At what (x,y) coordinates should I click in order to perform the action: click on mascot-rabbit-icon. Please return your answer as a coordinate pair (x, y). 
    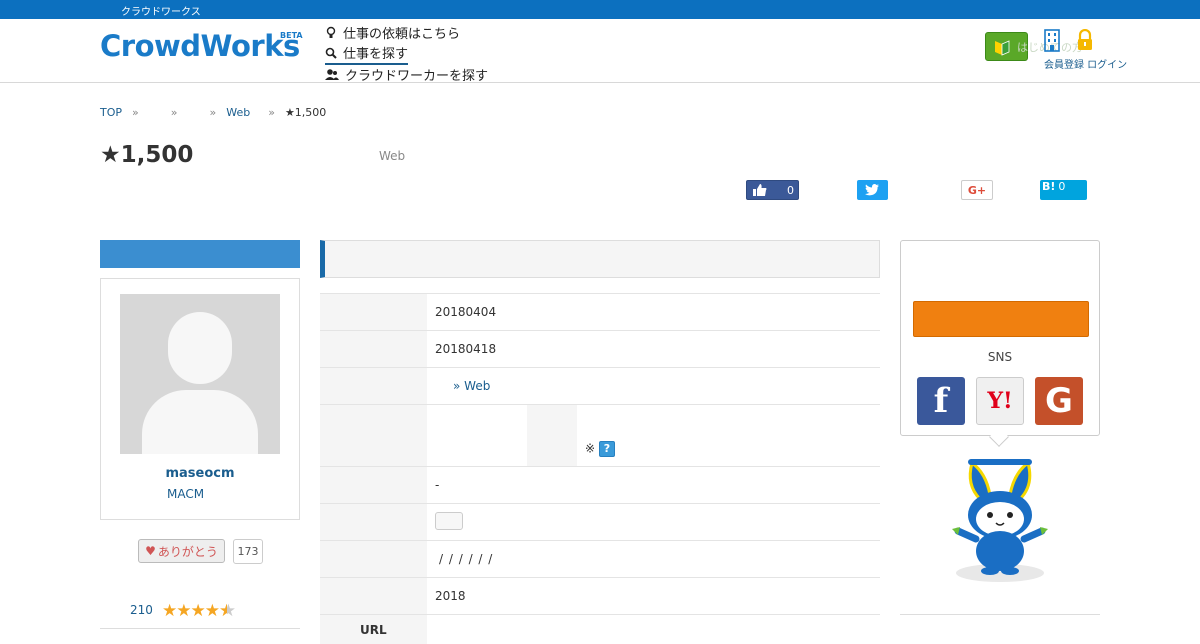
    Looking at the image, I should click on (1000, 520).